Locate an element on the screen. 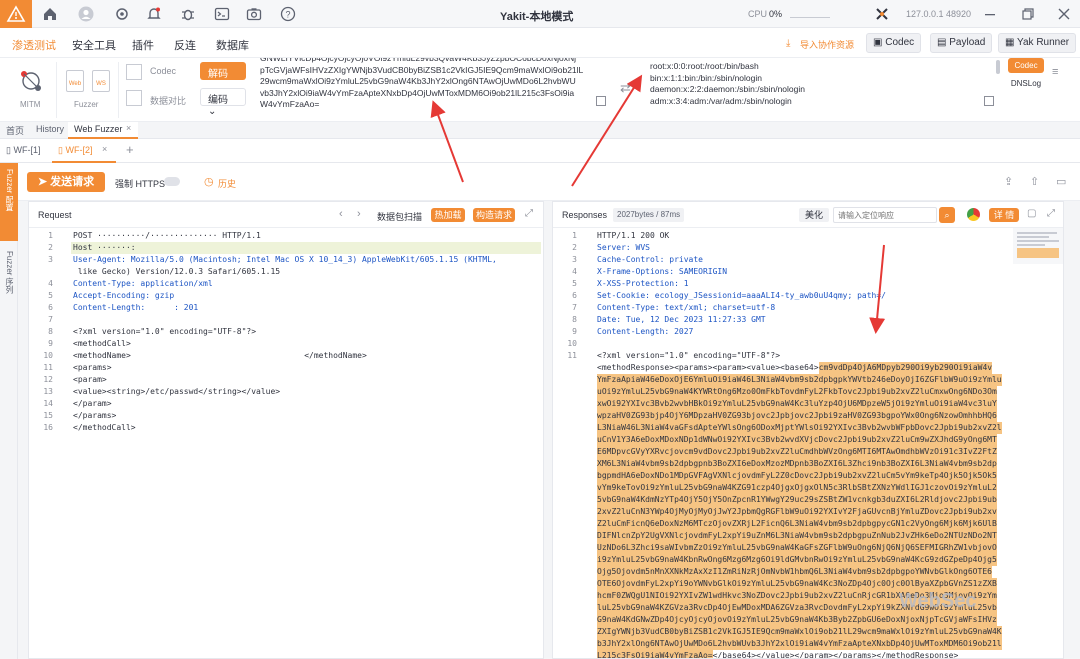 The height and width of the screenshot is (659, 1080). arrow-to-codec-input is located at coordinates (447, 141).